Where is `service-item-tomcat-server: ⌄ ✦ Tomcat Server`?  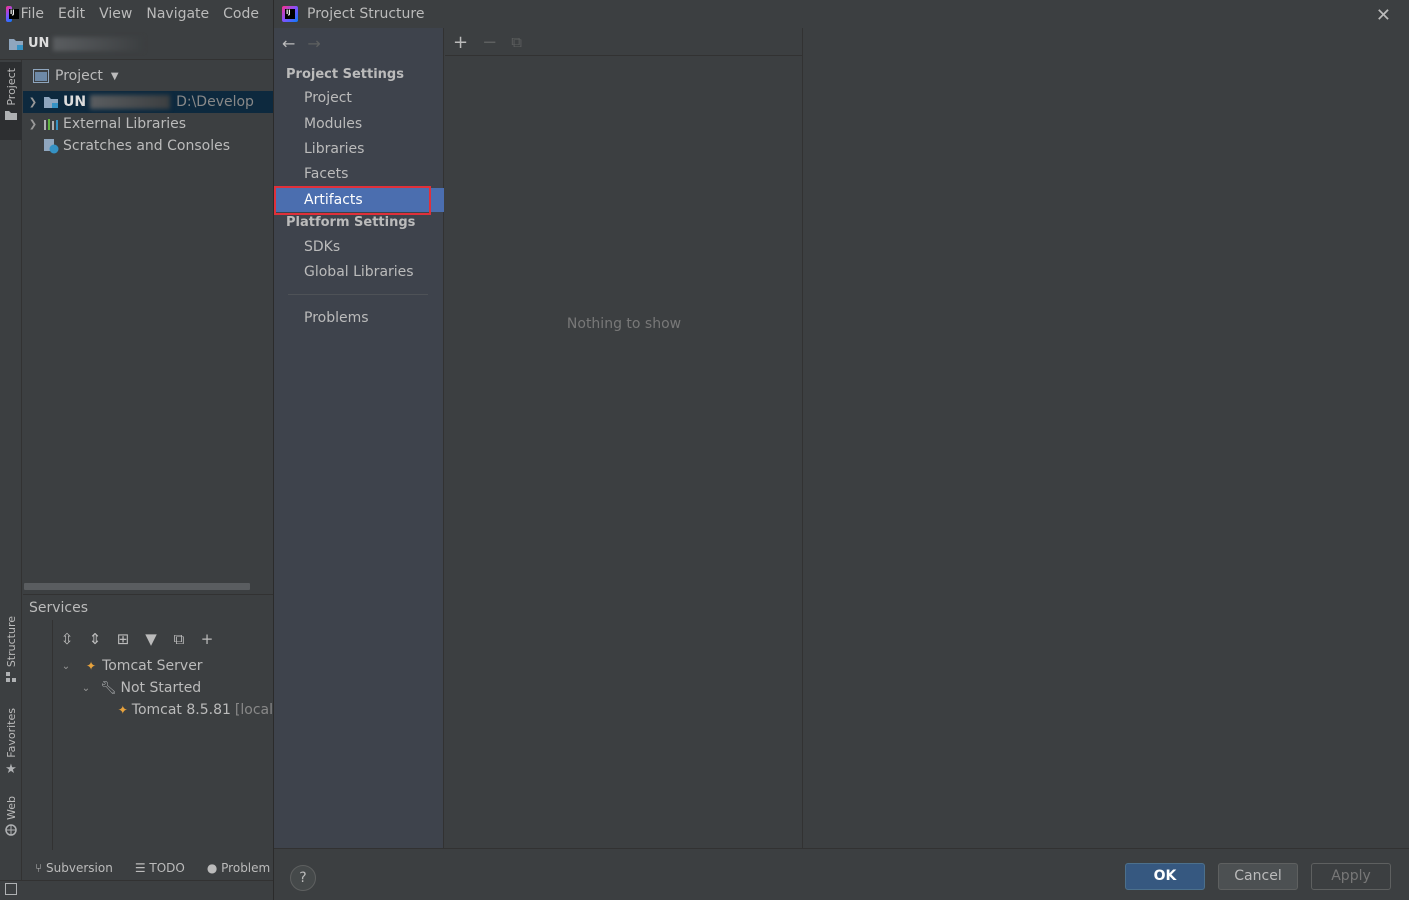 service-item-tomcat-server: ⌄ ✦ Tomcat Server is located at coordinates (165, 666).